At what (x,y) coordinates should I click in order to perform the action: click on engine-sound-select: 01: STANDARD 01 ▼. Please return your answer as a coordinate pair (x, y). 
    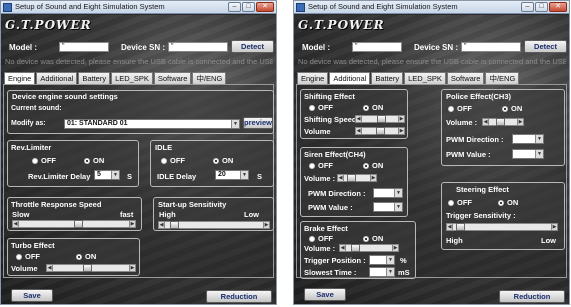
    Looking at the image, I should click on (152, 124).